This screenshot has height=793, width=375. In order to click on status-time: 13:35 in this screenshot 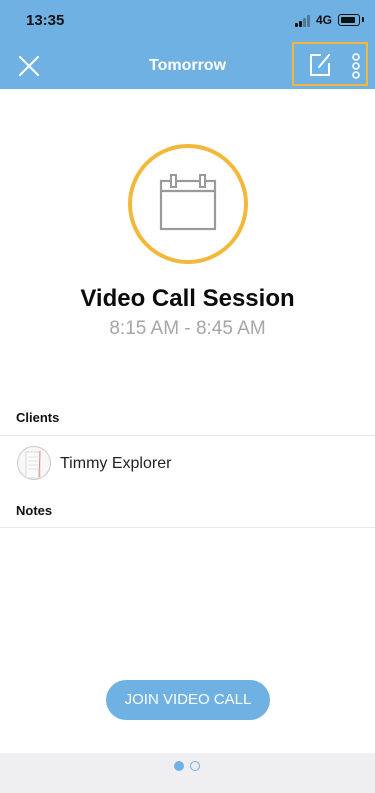, I will do `click(45, 20)`.